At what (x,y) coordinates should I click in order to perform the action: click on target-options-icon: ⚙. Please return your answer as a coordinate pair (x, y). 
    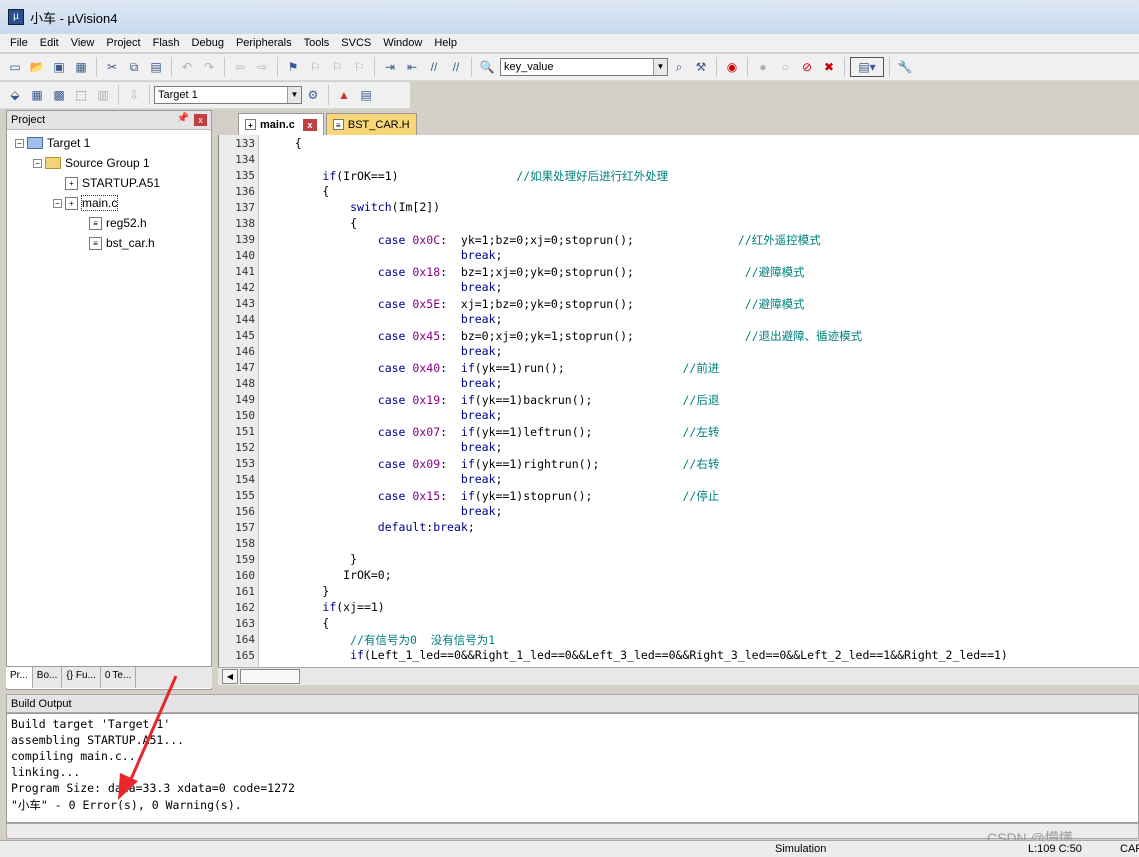
    Looking at the image, I should click on (313, 95).